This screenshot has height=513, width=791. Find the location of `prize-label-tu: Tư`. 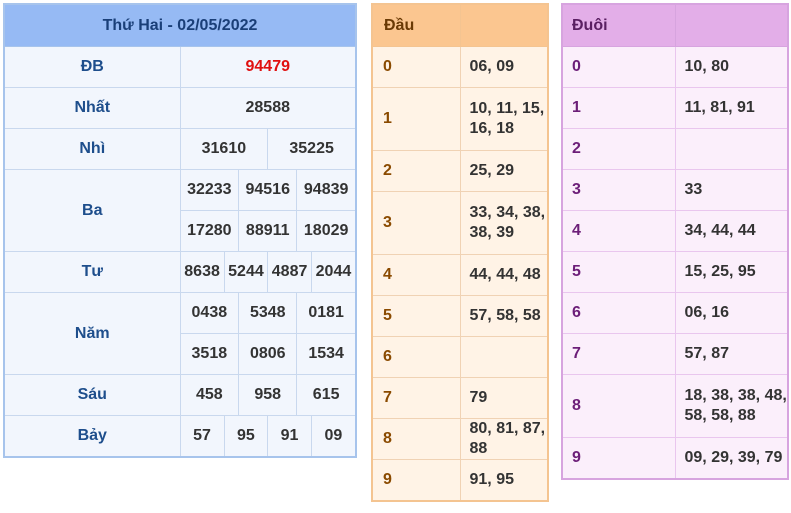

prize-label-tu: Tư is located at coordinates (92, 272).